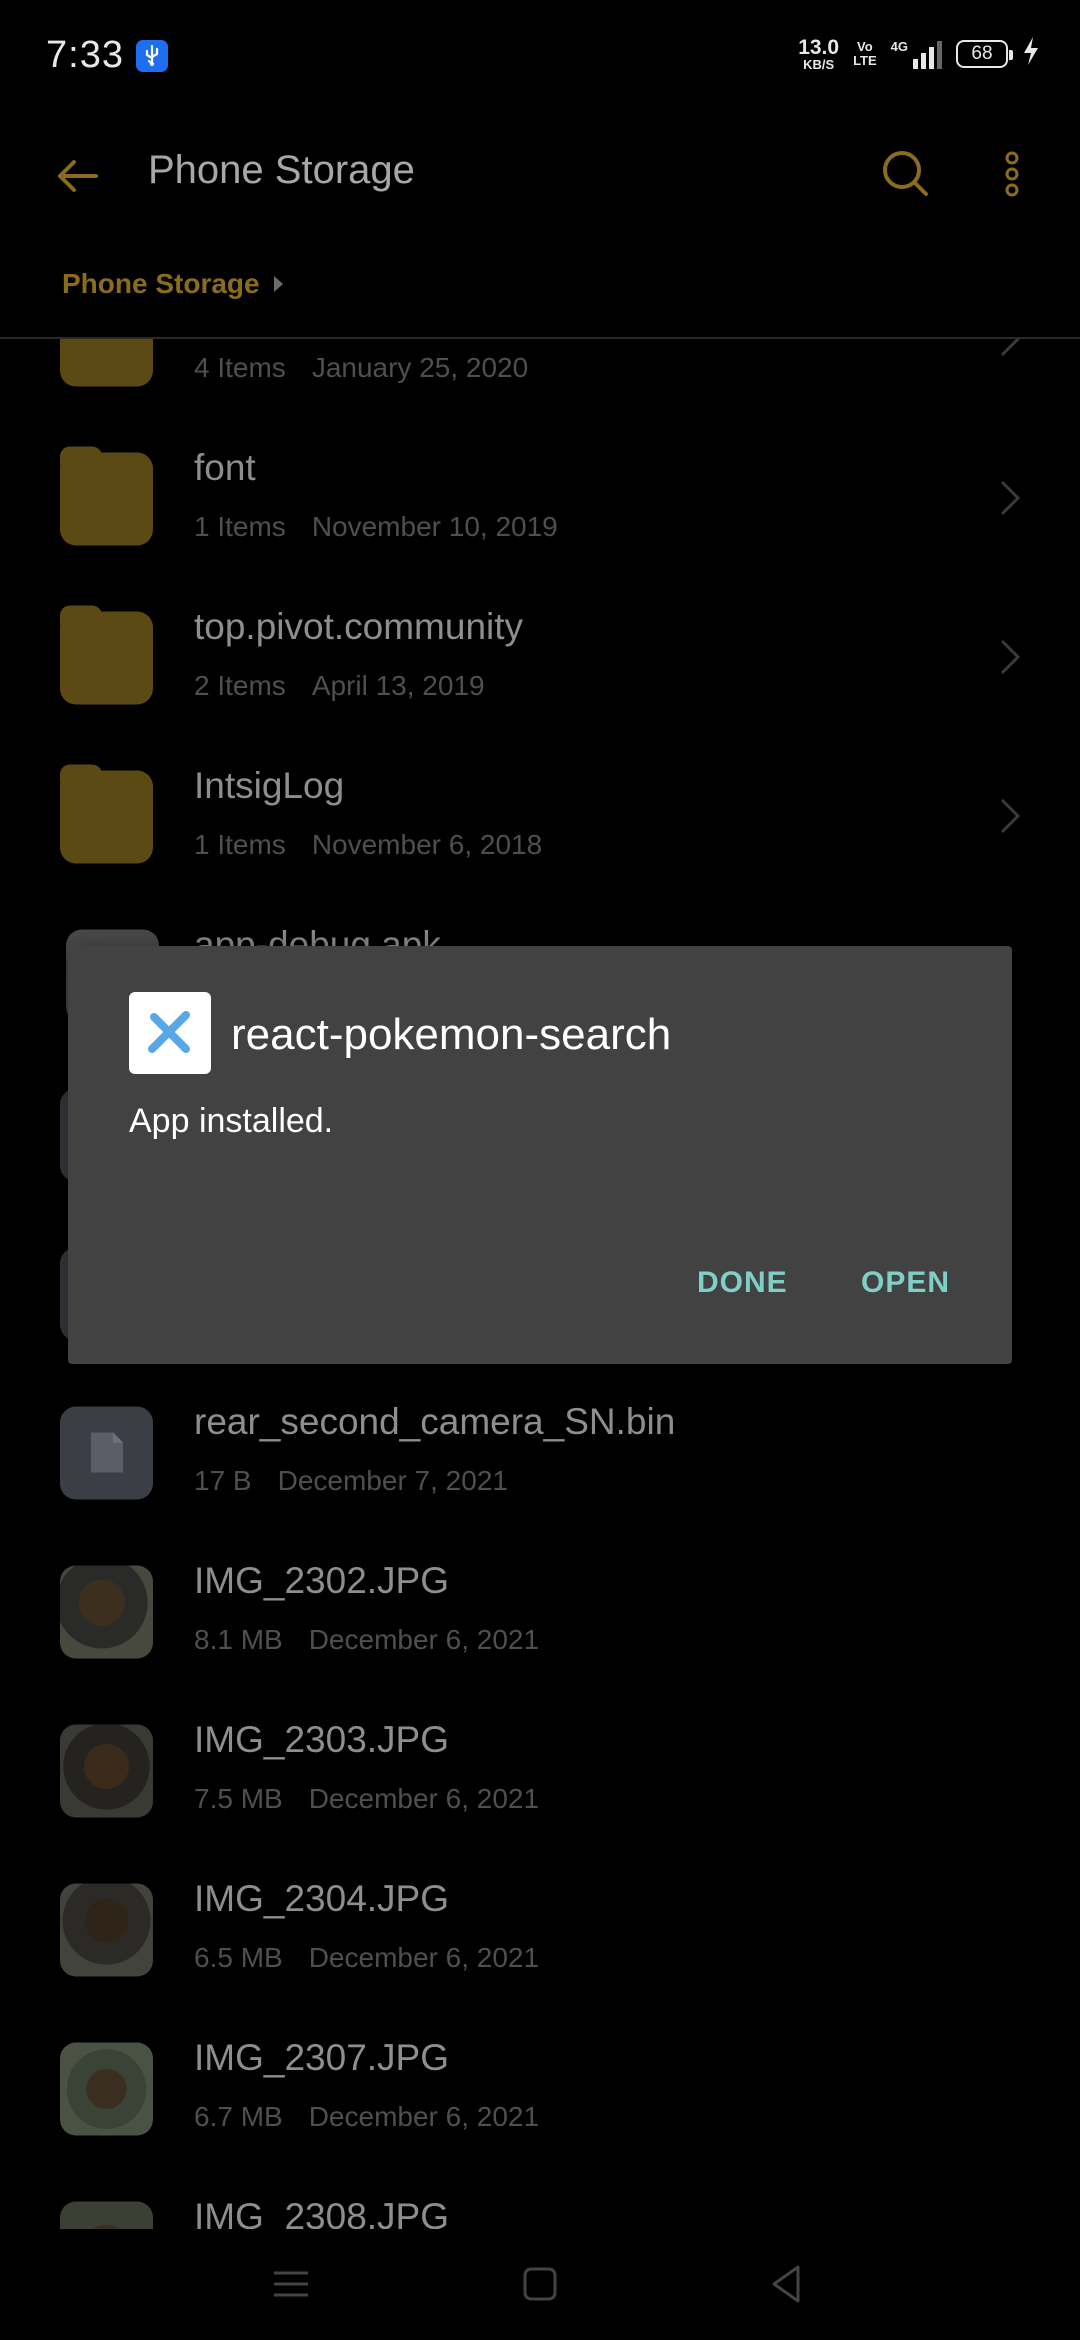 The width and height of the screenshot is (1080, 2340). I want to click on list-item: IMG_2302.JPG 8.1 MB December 6, 2021, so click(540, 1611).